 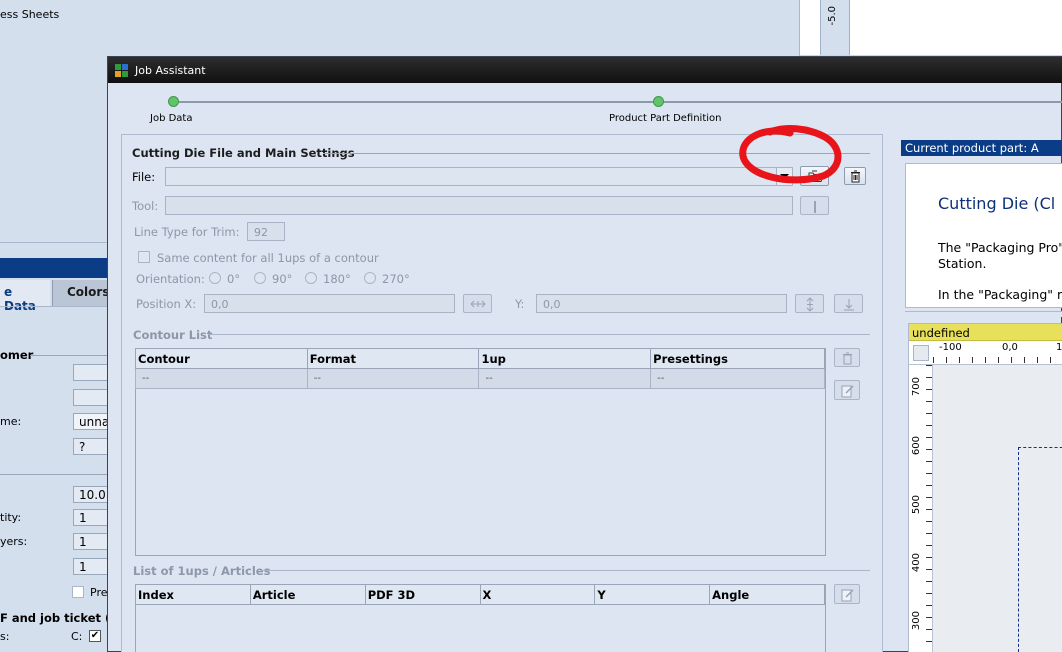 What do you see at coordinates (171, 118) in the screenshot?
I see `step-job-data-label: Job Data` at bounding box center [171, 118].